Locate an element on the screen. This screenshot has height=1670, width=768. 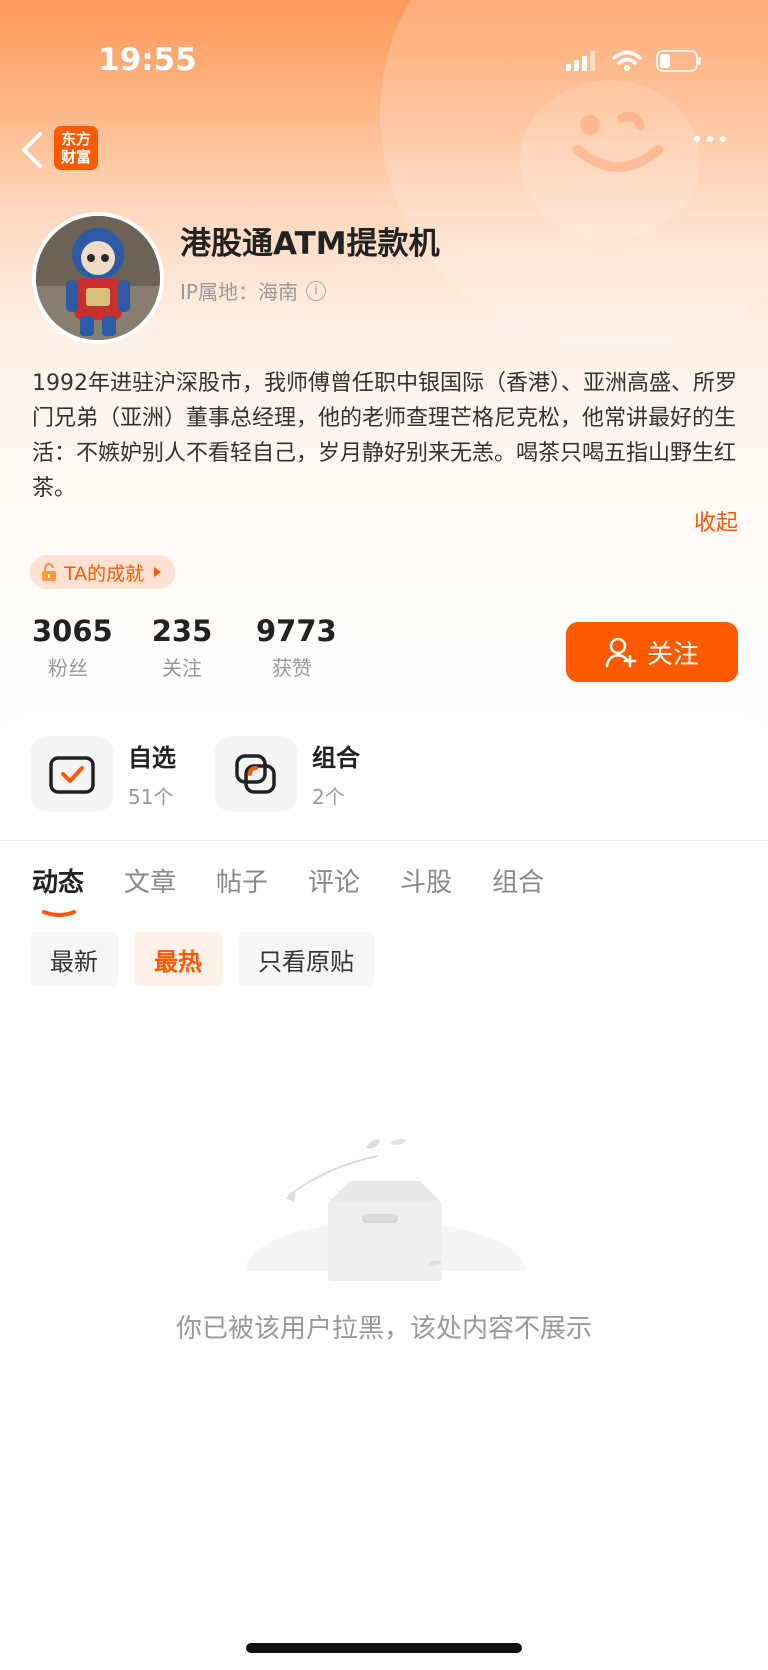
more-options-icon is located at coordinates (710, 139).